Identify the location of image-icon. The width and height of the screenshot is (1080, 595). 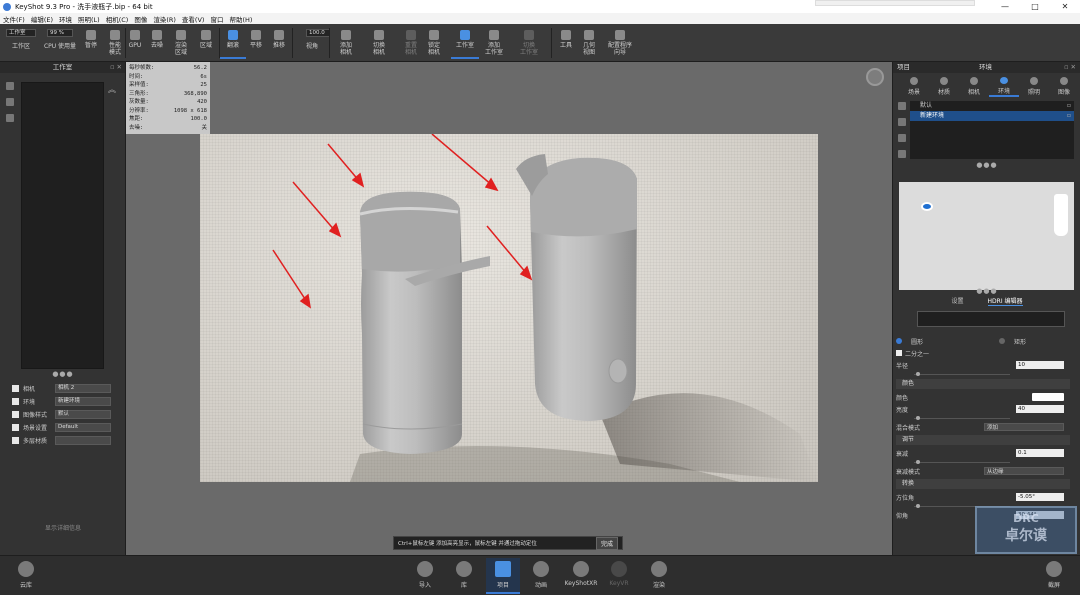
(1064, 81).